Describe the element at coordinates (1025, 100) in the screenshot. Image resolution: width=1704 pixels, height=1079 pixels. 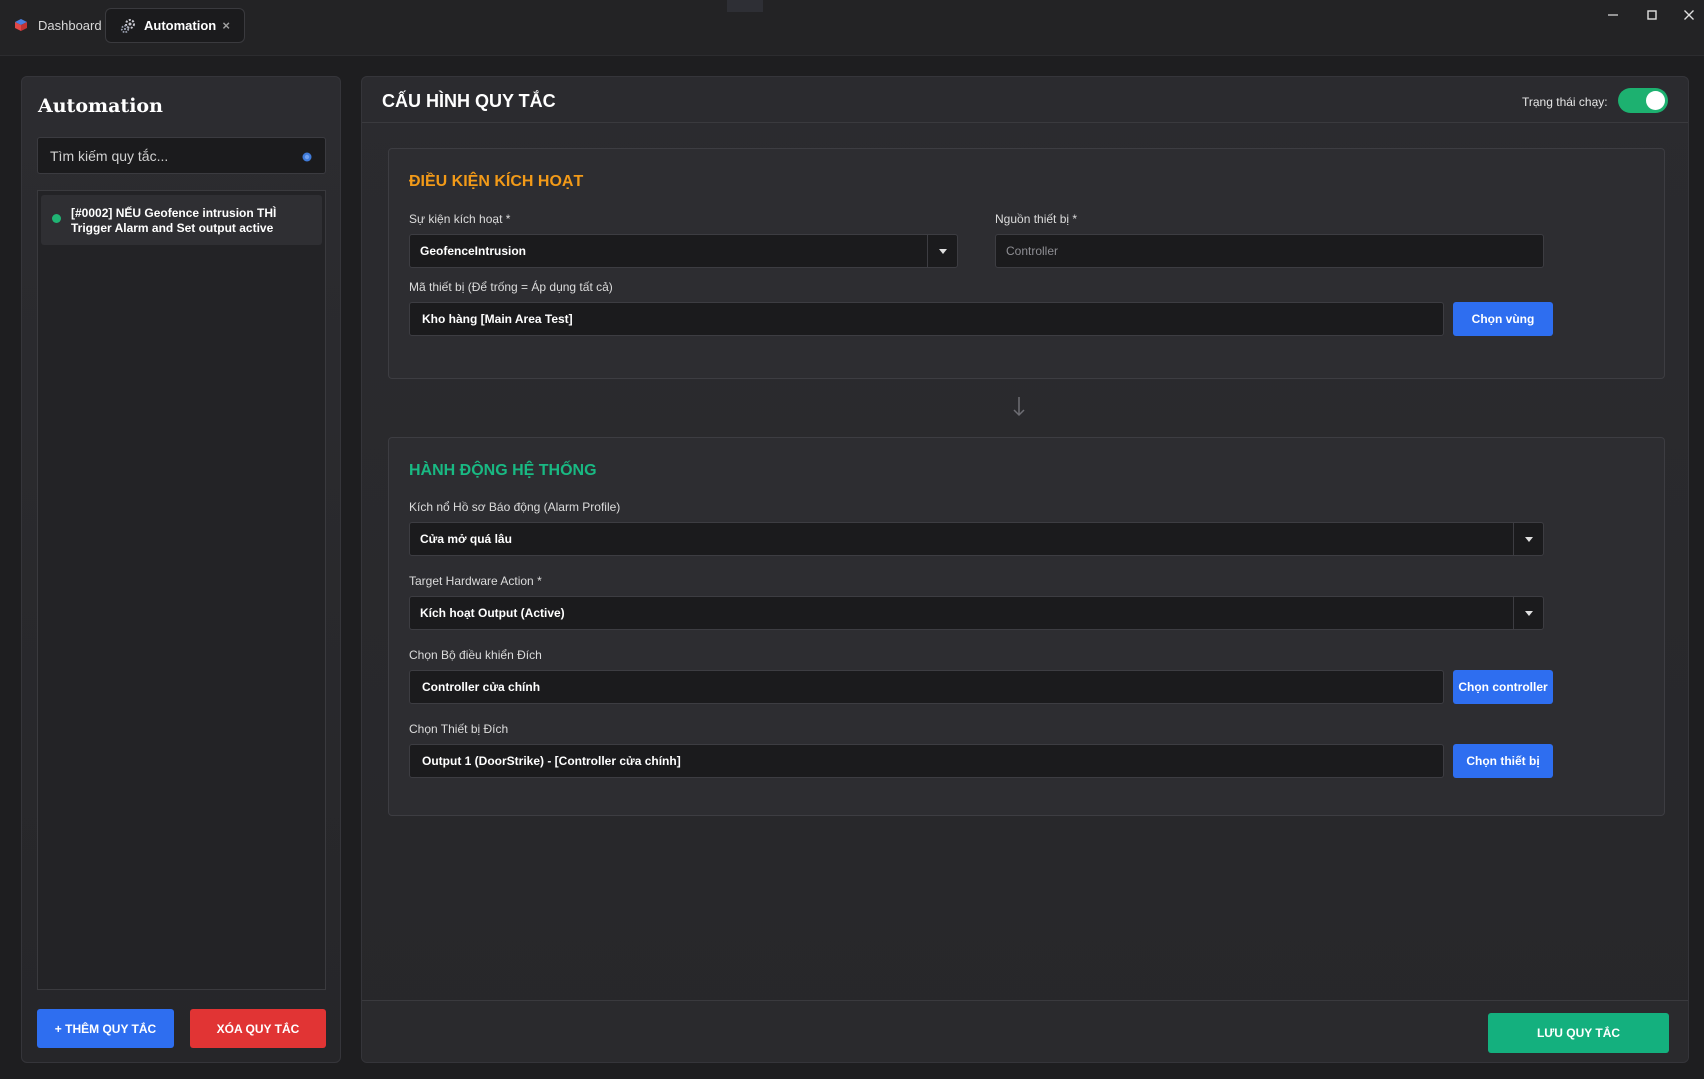
I see `panel-header: CẤU HÌNH QUY TẮC Trạng thái chạy:` at that location.